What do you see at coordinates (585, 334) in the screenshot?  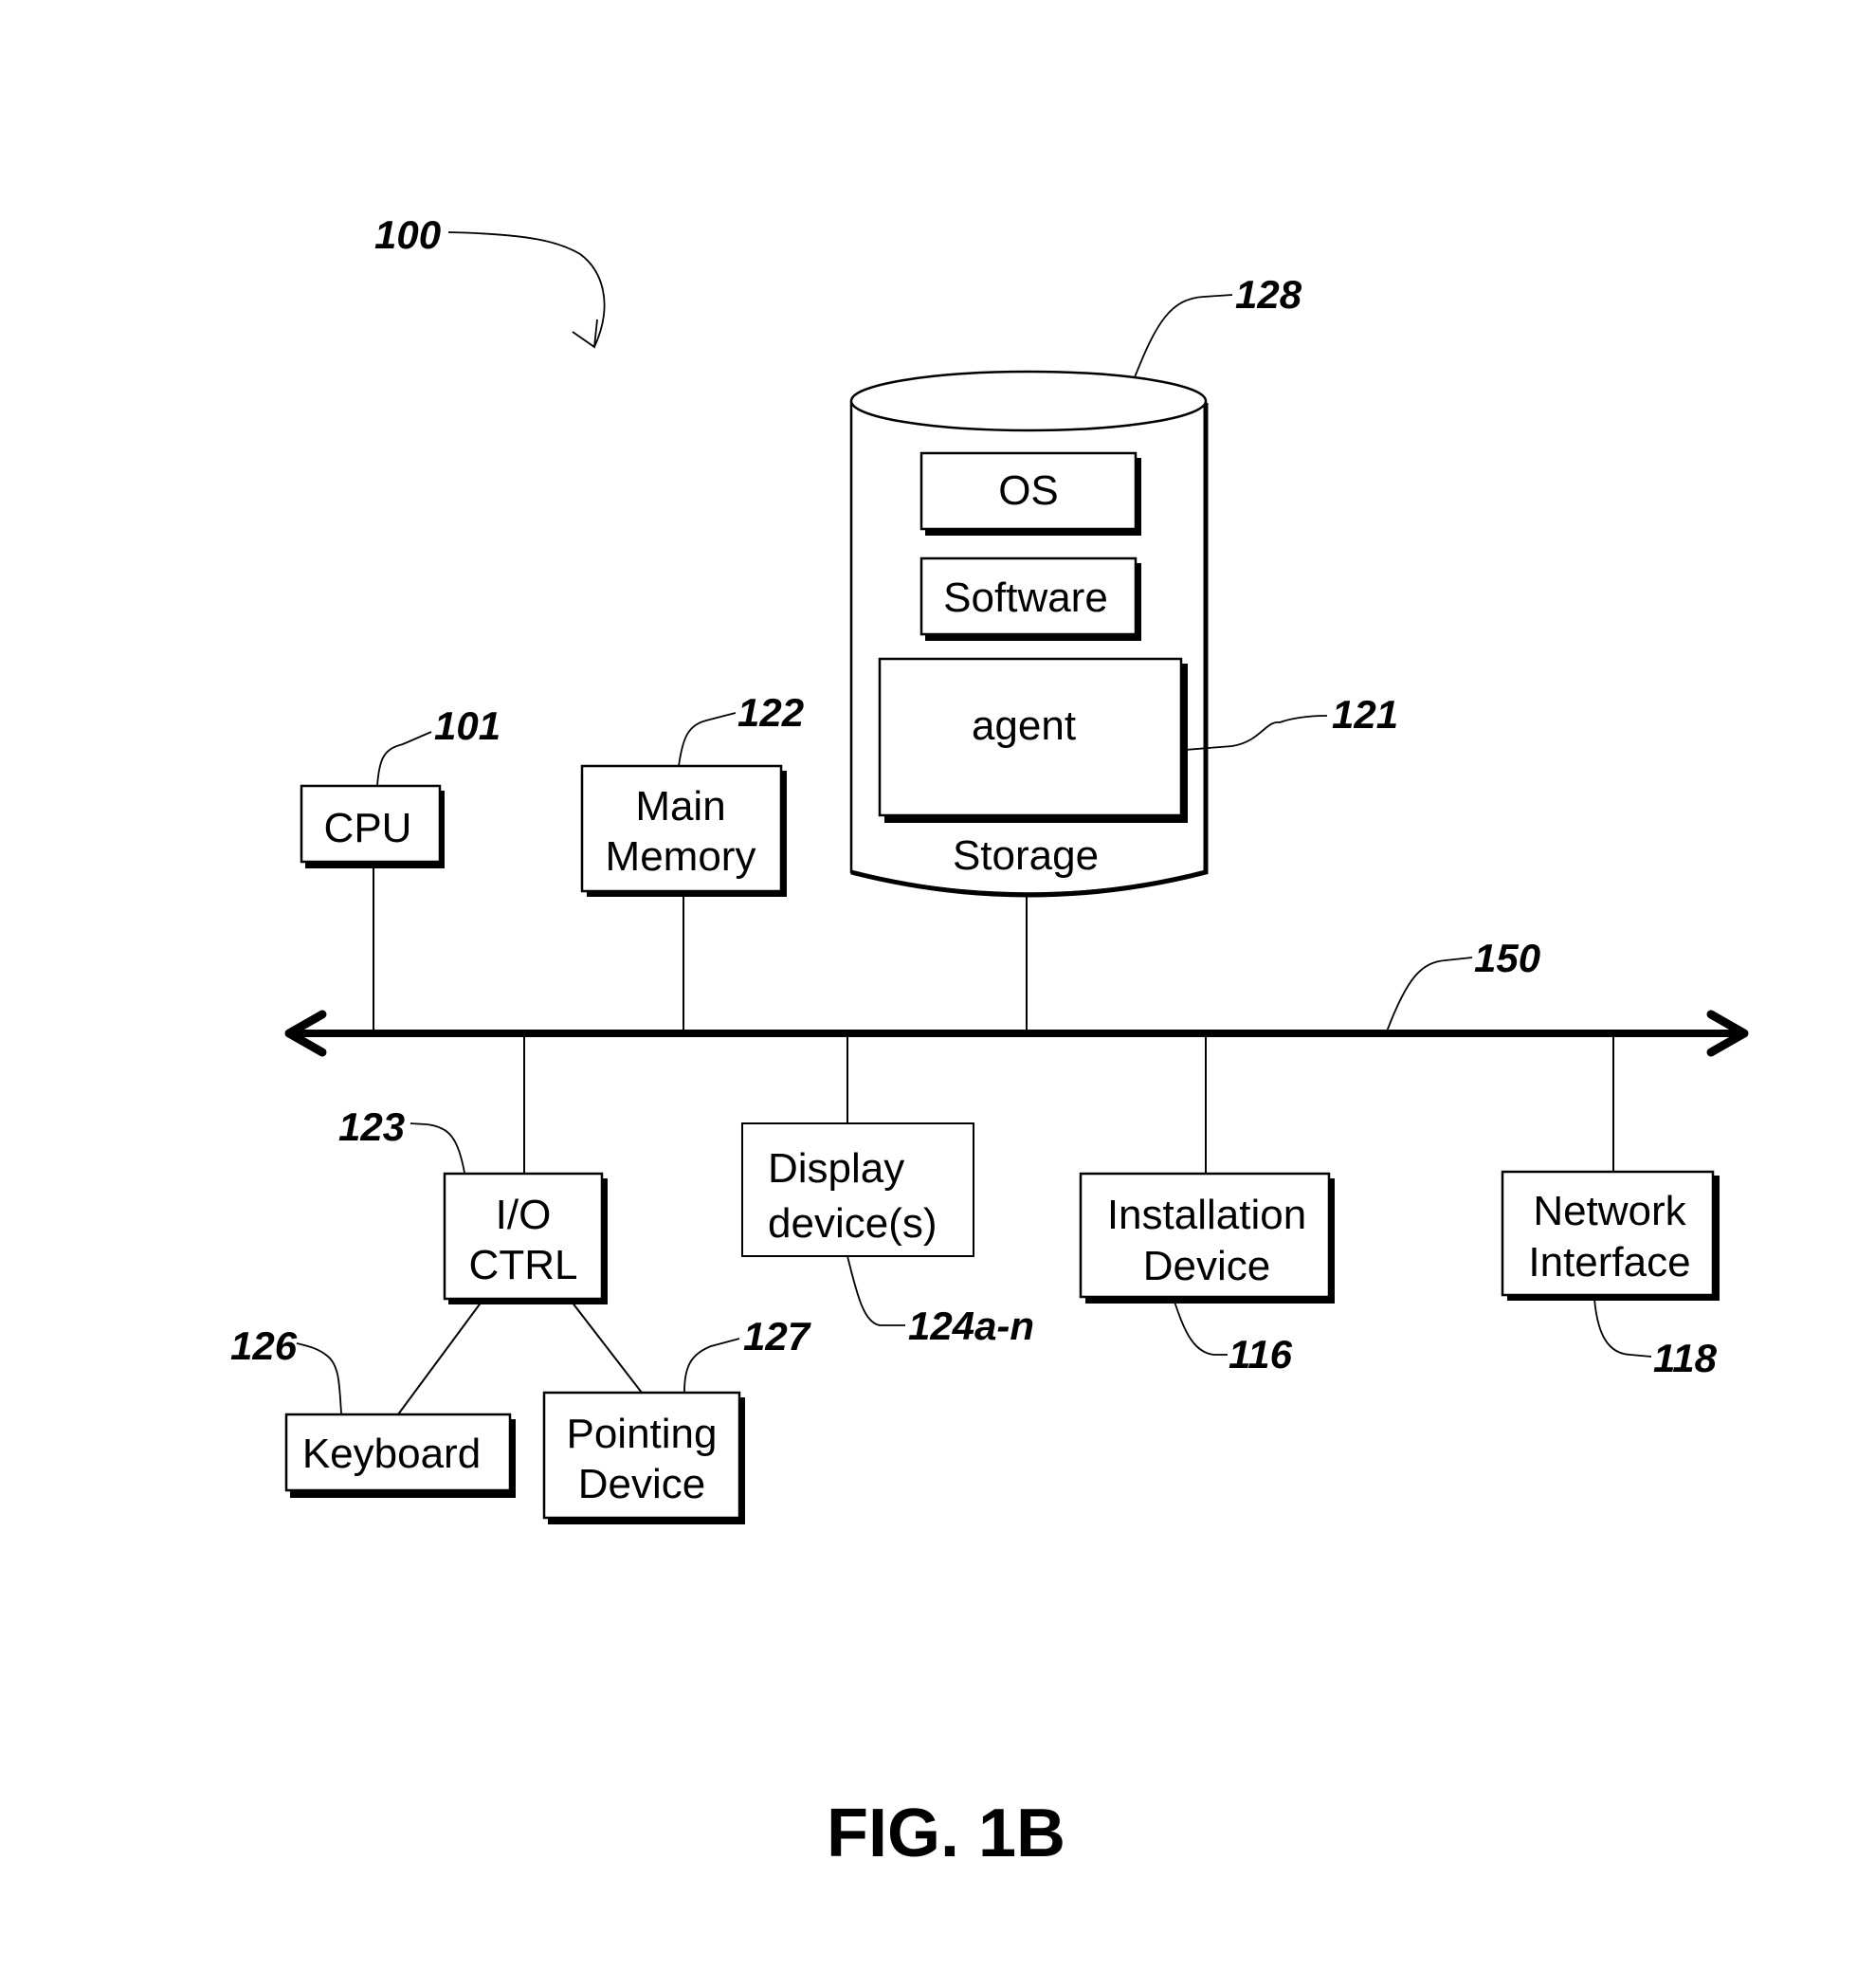 I see `system-ref-arrowhead-icon` at bounding box center [585, 334].